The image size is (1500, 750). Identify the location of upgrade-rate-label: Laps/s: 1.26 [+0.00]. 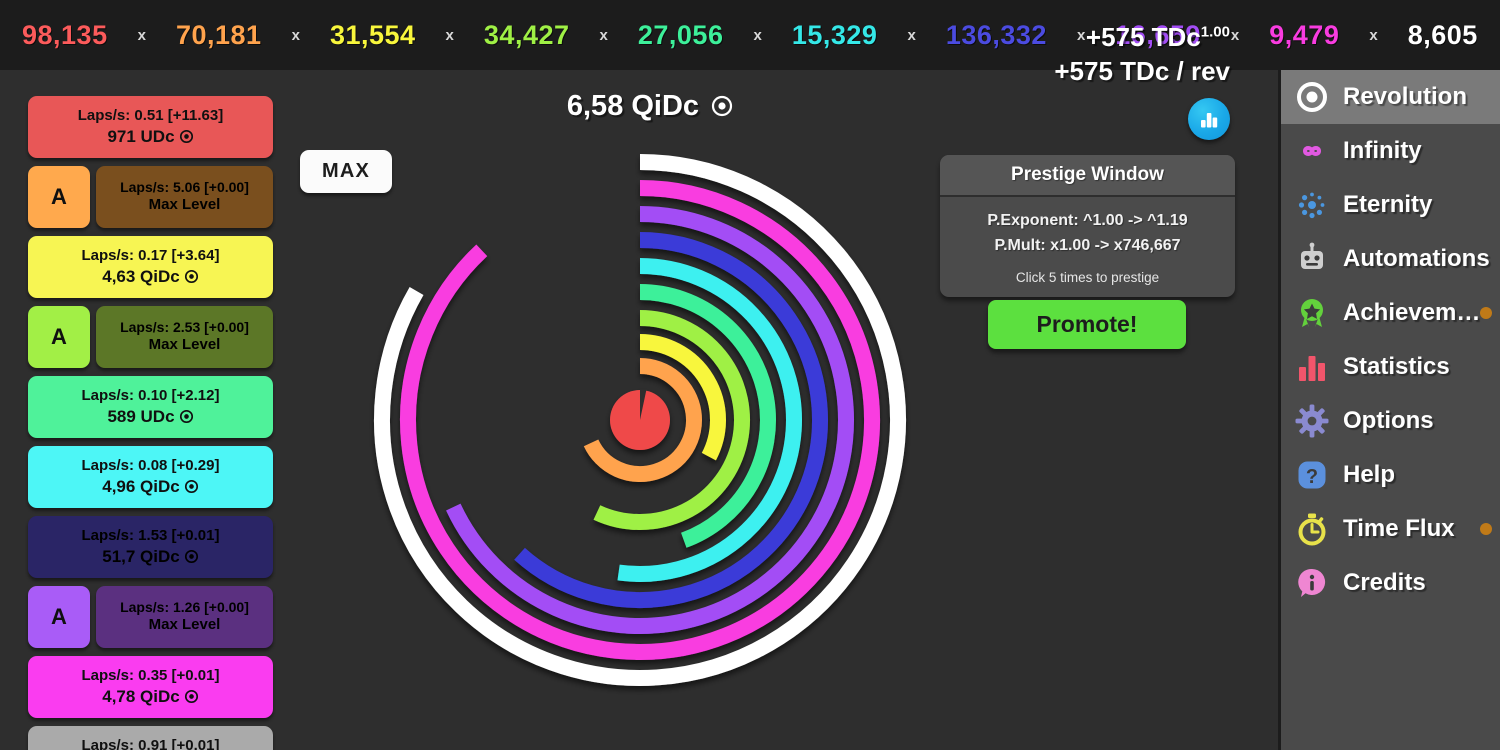
(184, 606).